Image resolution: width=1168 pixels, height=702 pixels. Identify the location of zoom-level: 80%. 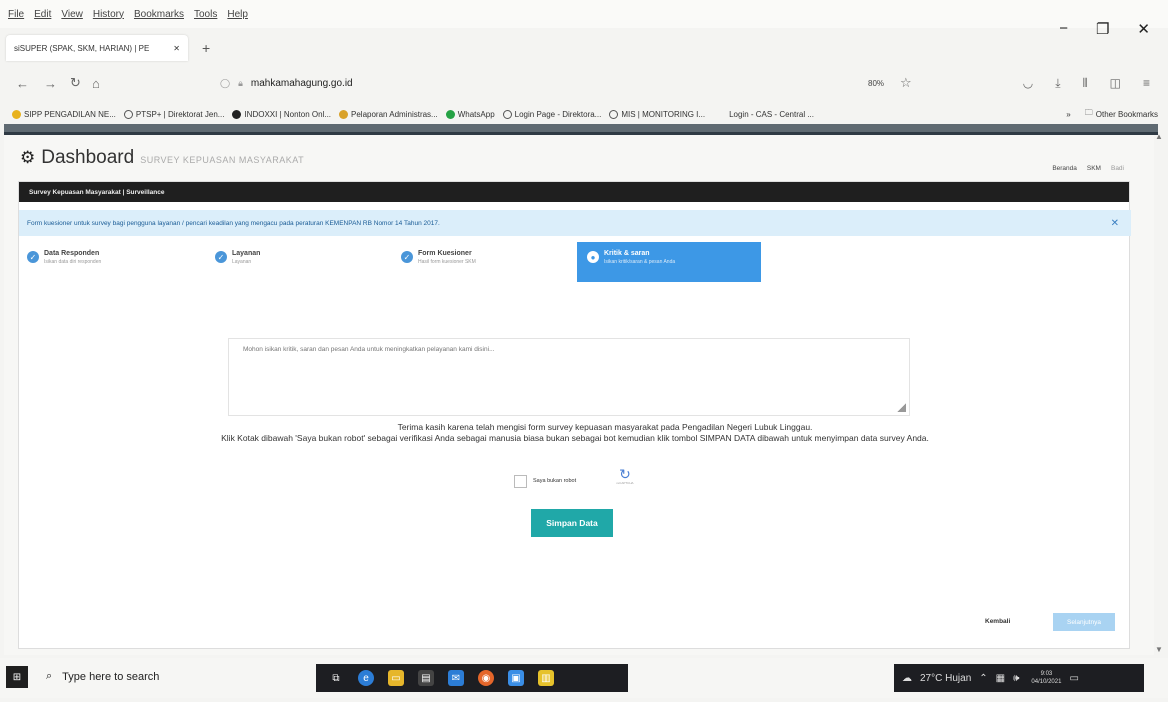
(876, 83).